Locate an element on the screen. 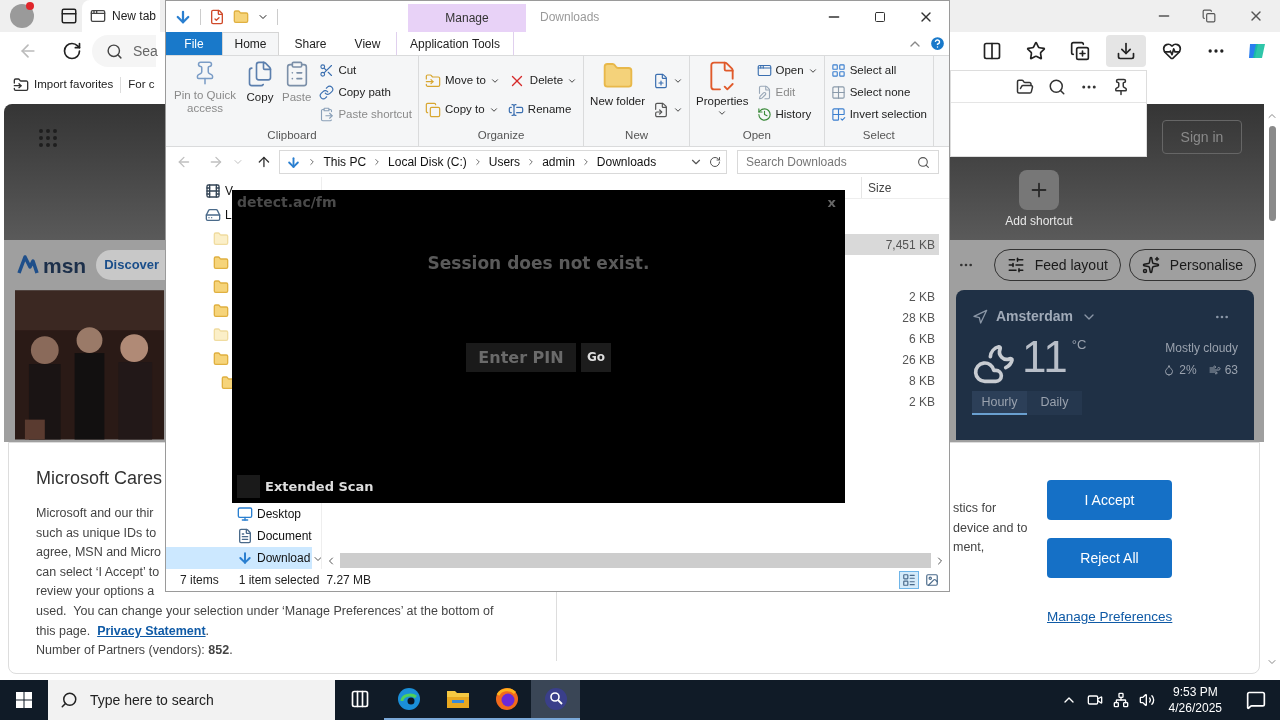 This screenshot has width=1280, height=720. context-tab-header: Manage is located at coordinates (467, 18).